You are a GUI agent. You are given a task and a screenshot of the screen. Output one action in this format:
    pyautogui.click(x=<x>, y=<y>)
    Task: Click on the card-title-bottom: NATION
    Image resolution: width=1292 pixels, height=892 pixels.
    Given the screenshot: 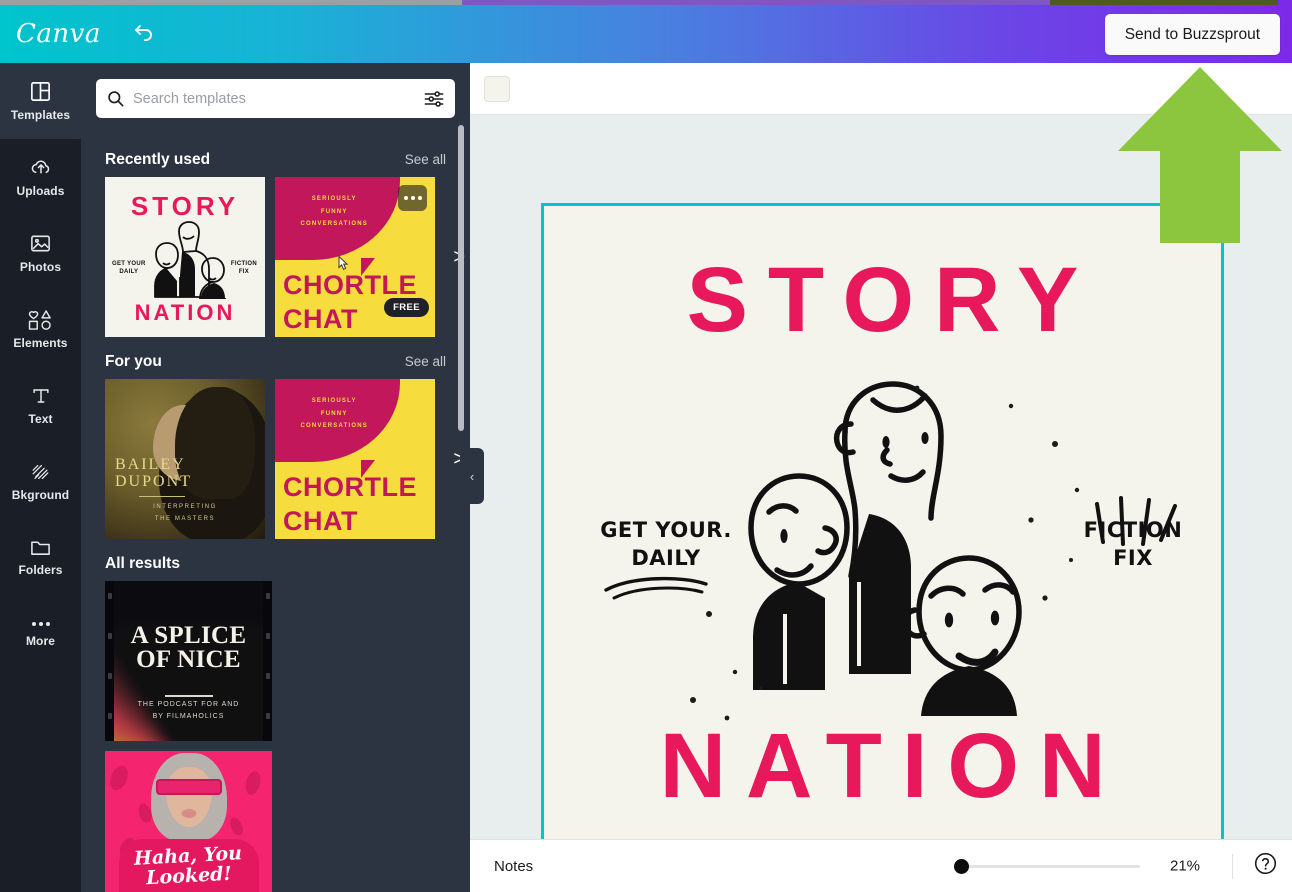 What is the action you would take?
    pyautogui.click(x=185, y=312)
    